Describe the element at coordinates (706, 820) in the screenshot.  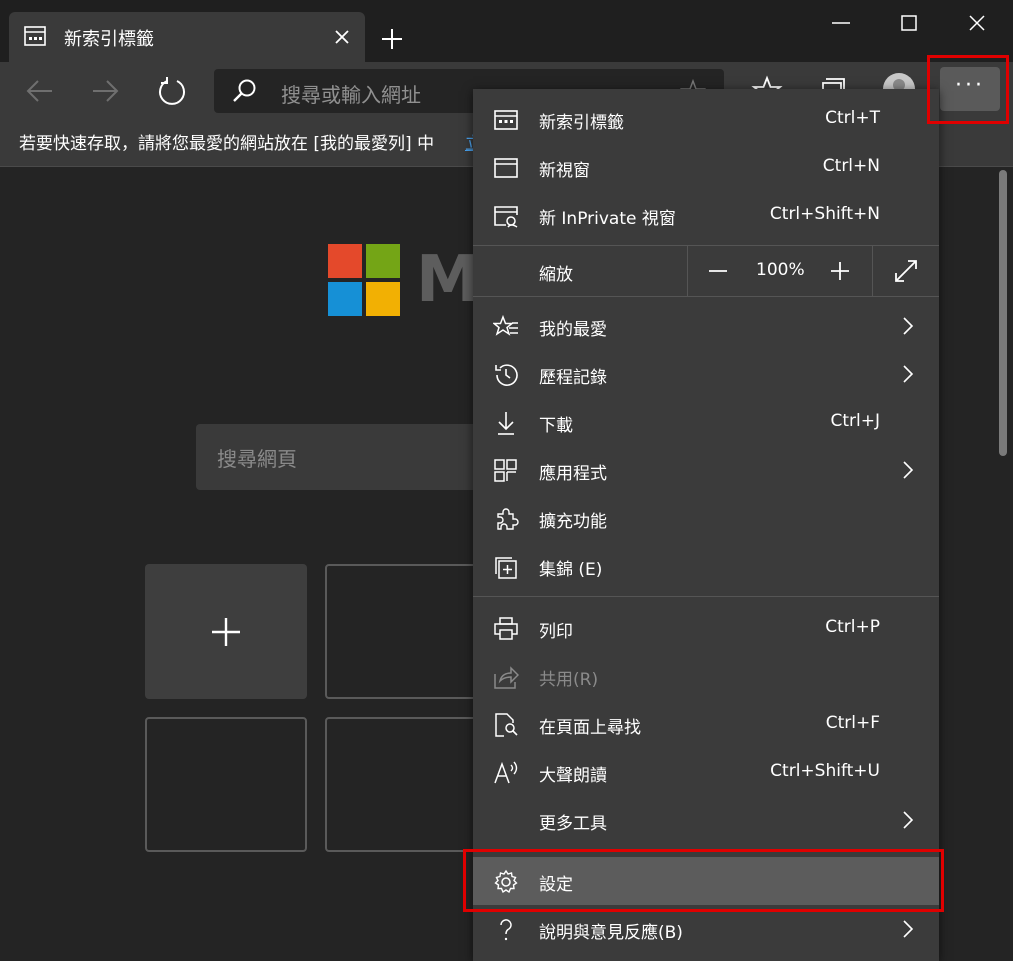
I see `menu-item-more-tools: 更多工具` at that location.